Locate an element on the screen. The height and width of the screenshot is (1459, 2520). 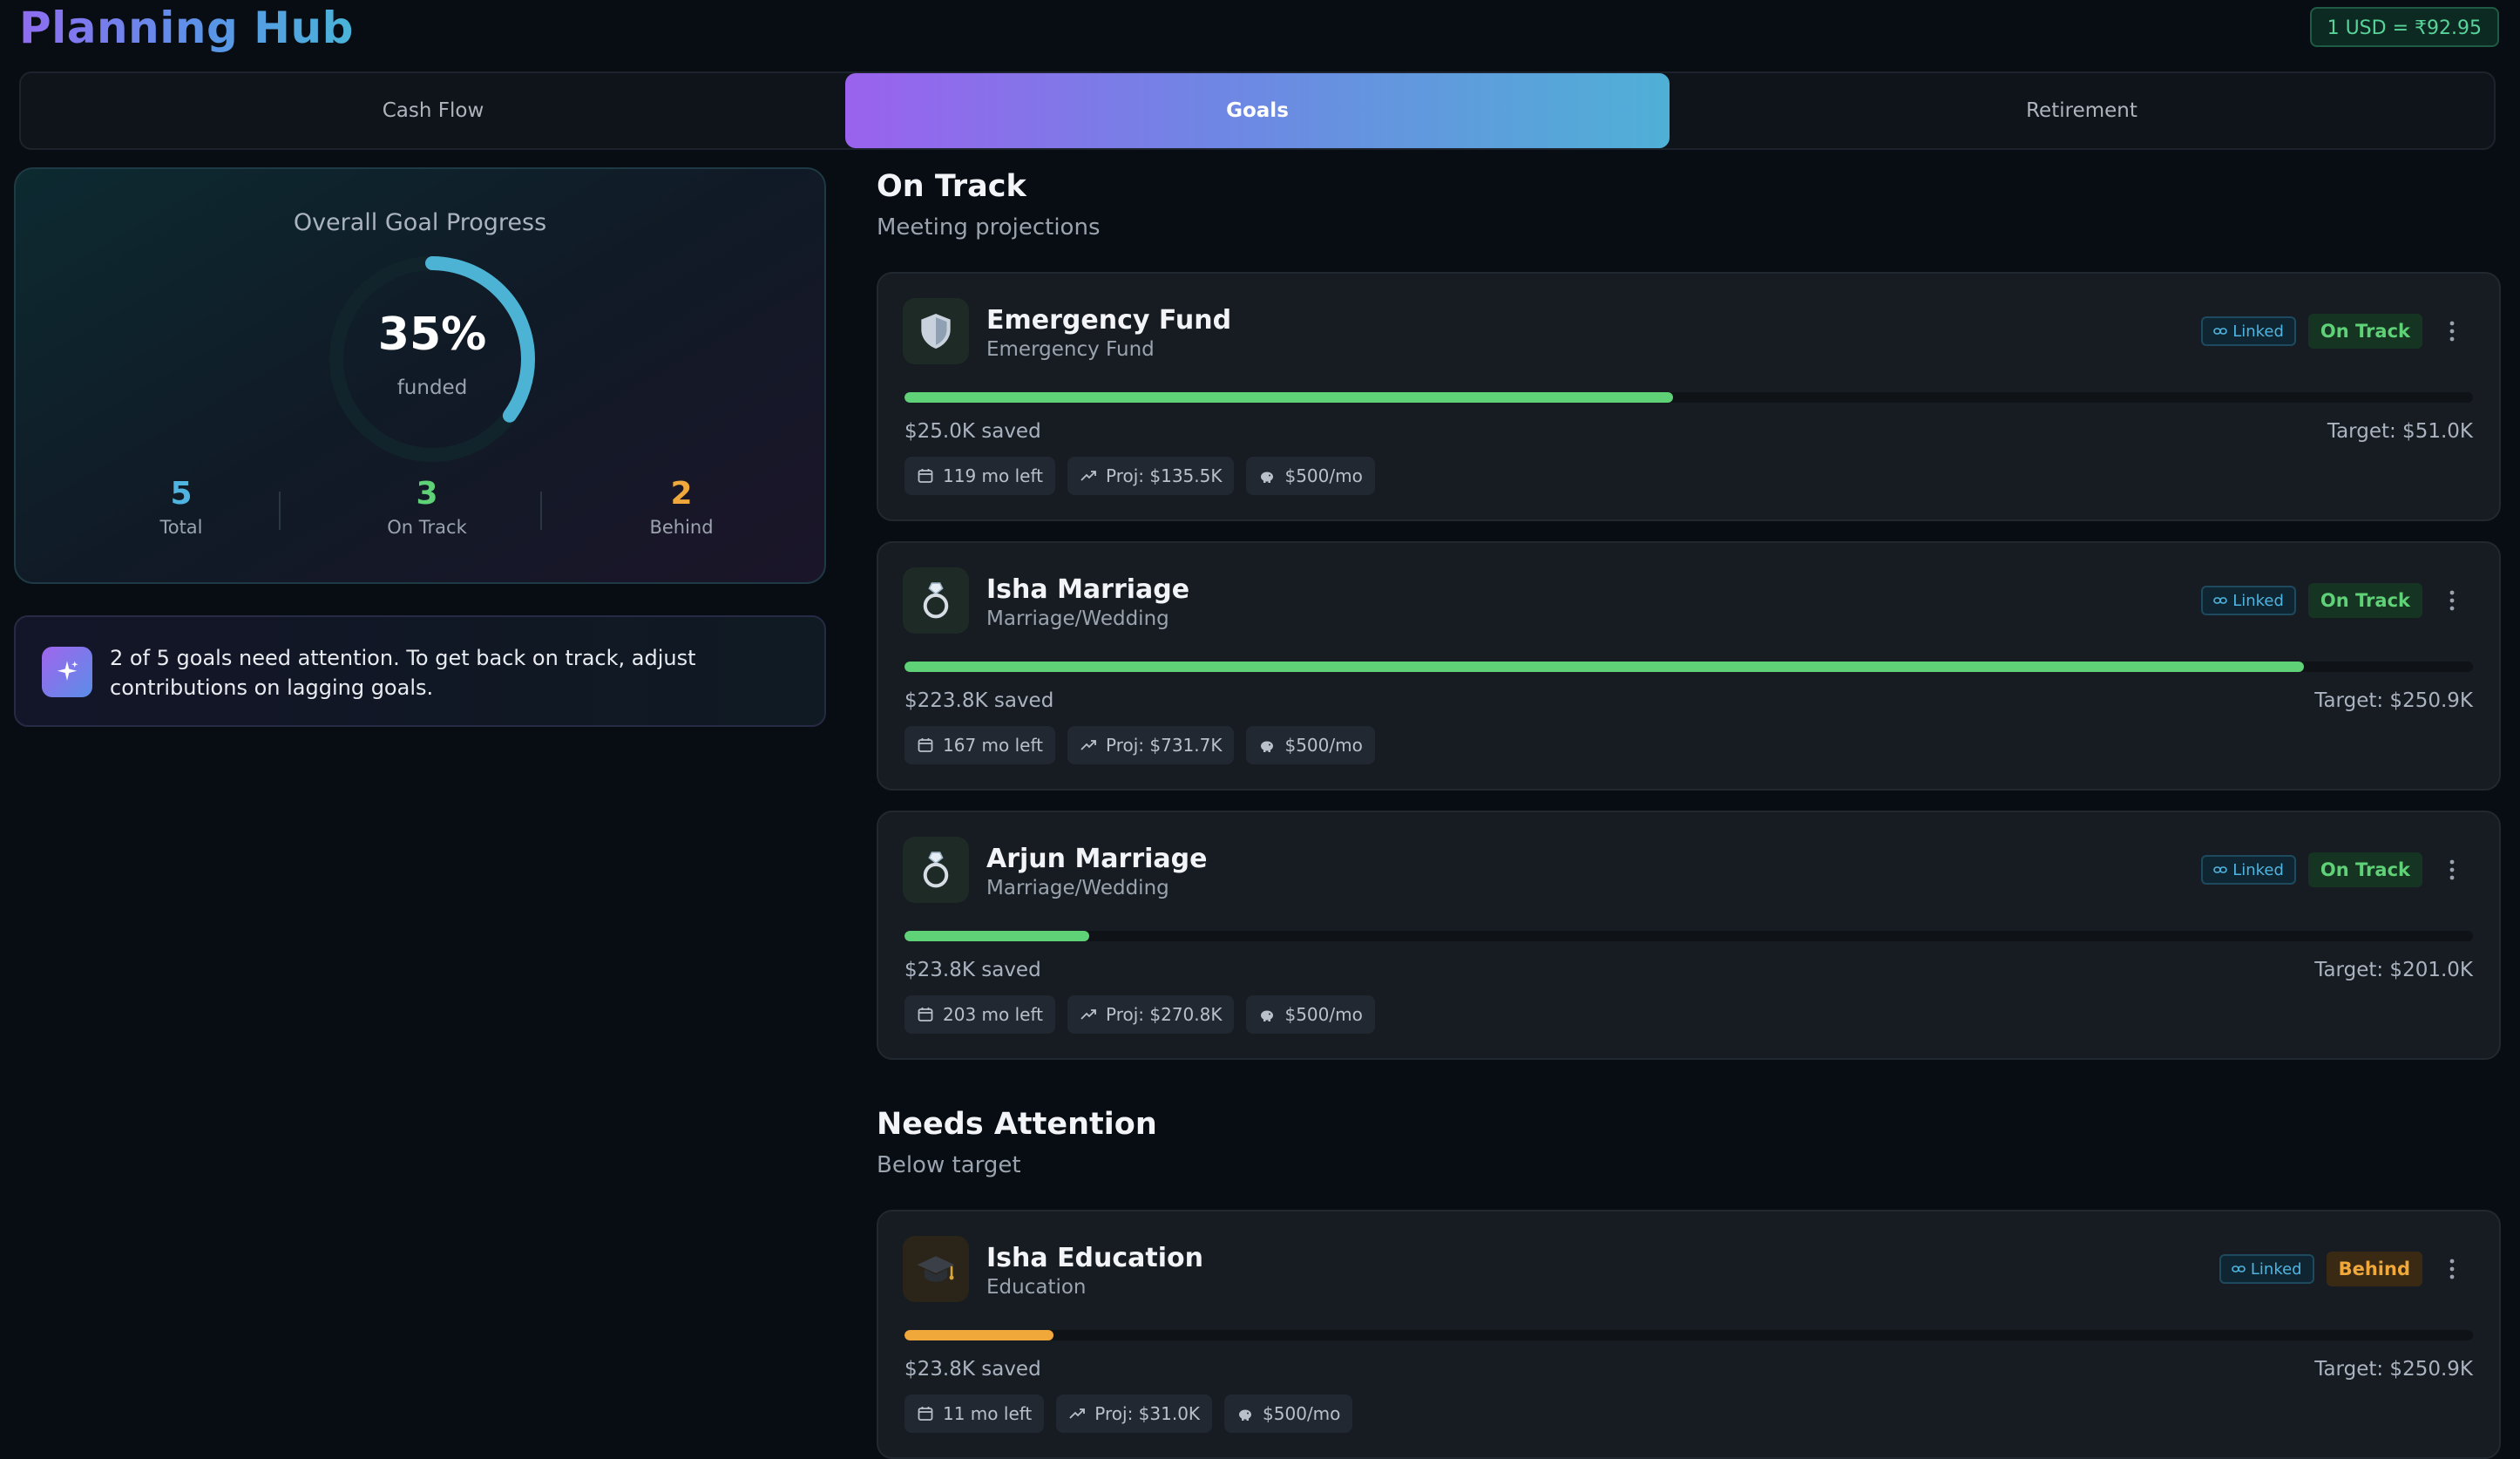
goal-actions: Linked On Track is located at coordinates (2335, 600).